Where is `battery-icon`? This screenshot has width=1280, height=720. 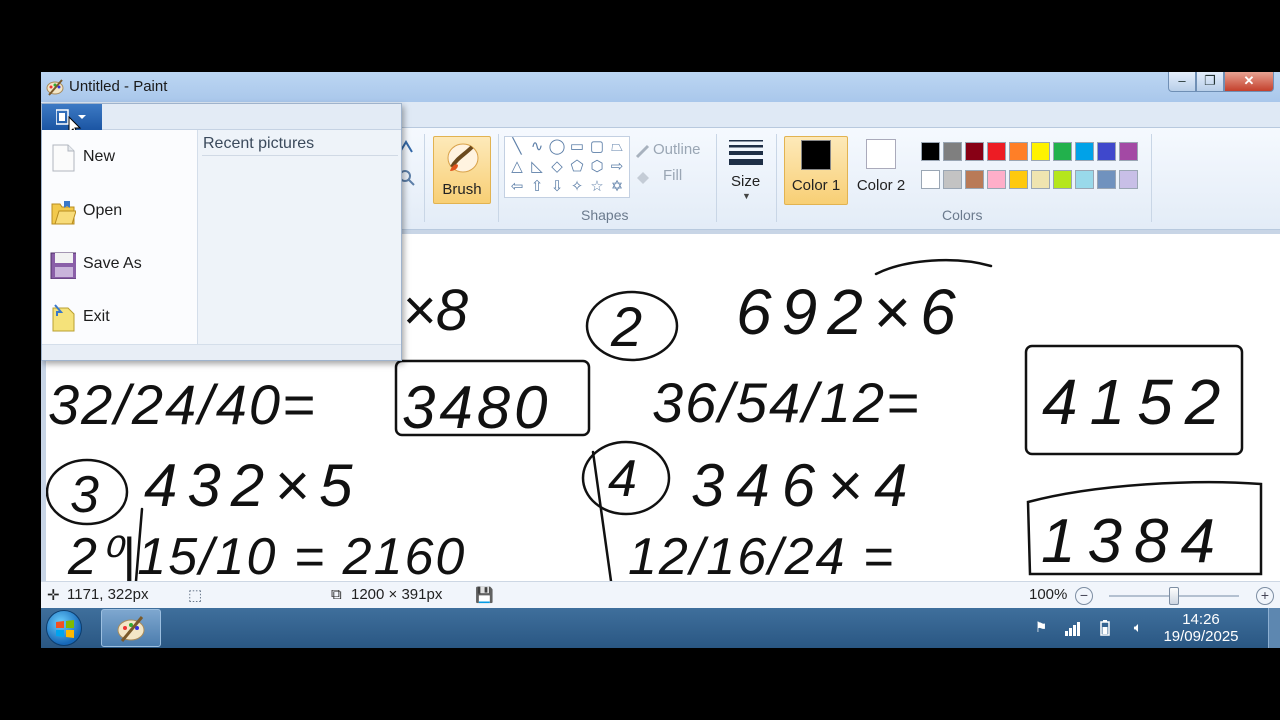
battery-icon is located at coordinates (1105, 628).